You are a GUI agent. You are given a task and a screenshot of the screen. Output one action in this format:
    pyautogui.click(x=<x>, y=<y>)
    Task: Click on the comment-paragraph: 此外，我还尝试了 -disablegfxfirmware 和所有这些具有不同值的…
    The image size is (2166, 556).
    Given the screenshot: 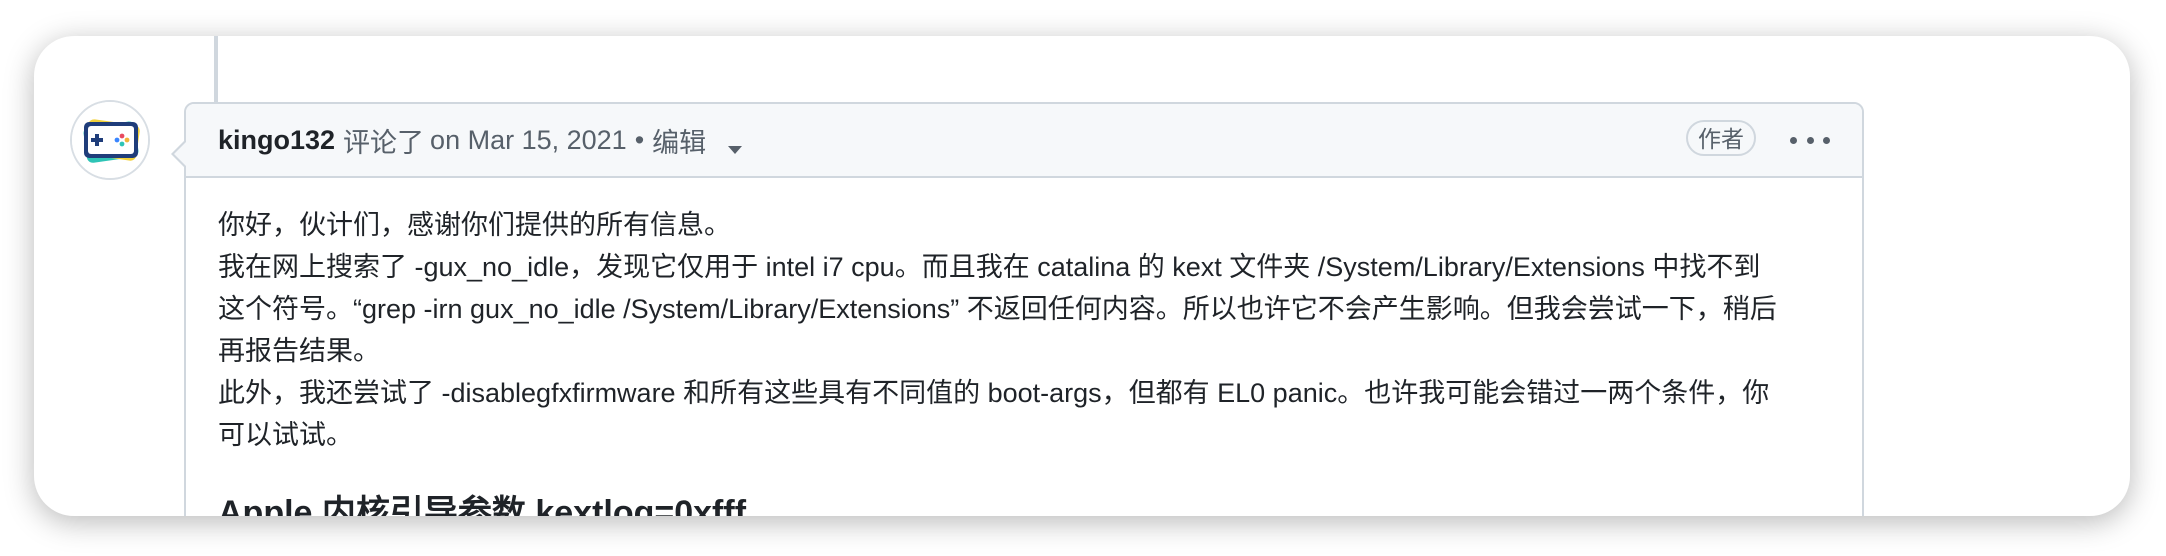 What is the action you would take?
    pyautogui.click(x=994, y=414)
    